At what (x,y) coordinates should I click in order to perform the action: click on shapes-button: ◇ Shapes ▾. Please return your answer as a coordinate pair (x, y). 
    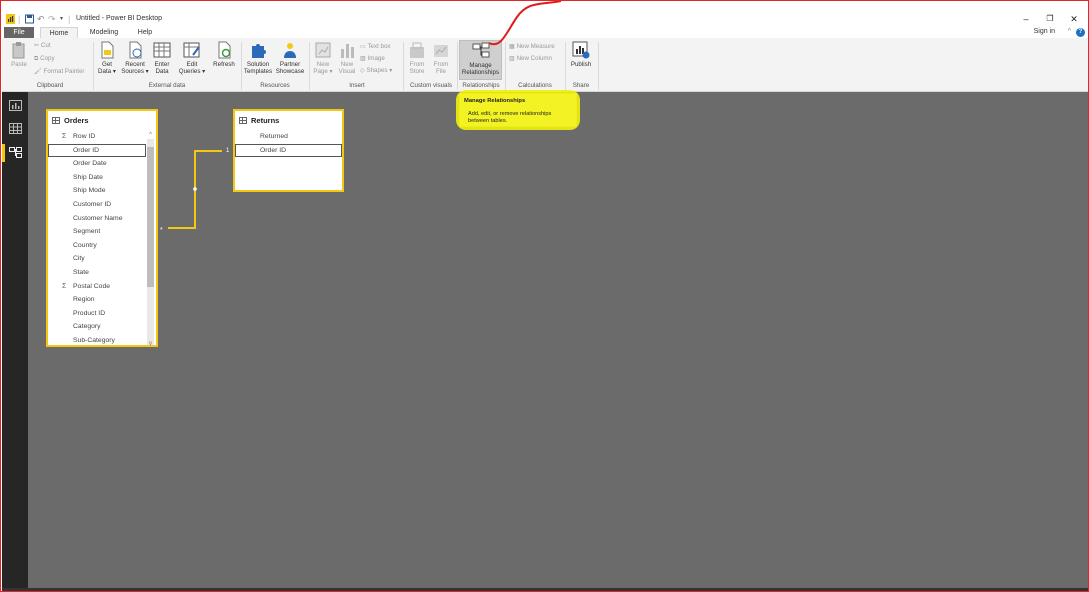
    Looking at the image, I should click on (376, 71).